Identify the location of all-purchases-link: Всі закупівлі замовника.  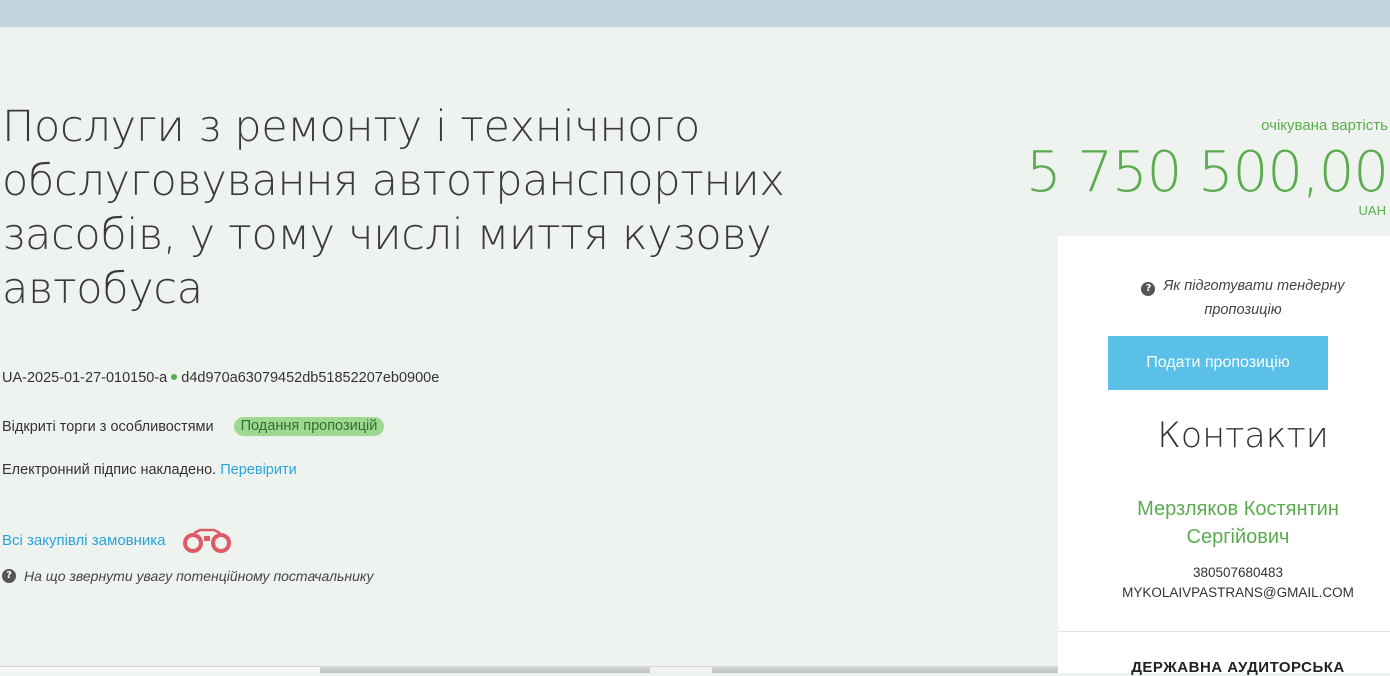
(84, 540).